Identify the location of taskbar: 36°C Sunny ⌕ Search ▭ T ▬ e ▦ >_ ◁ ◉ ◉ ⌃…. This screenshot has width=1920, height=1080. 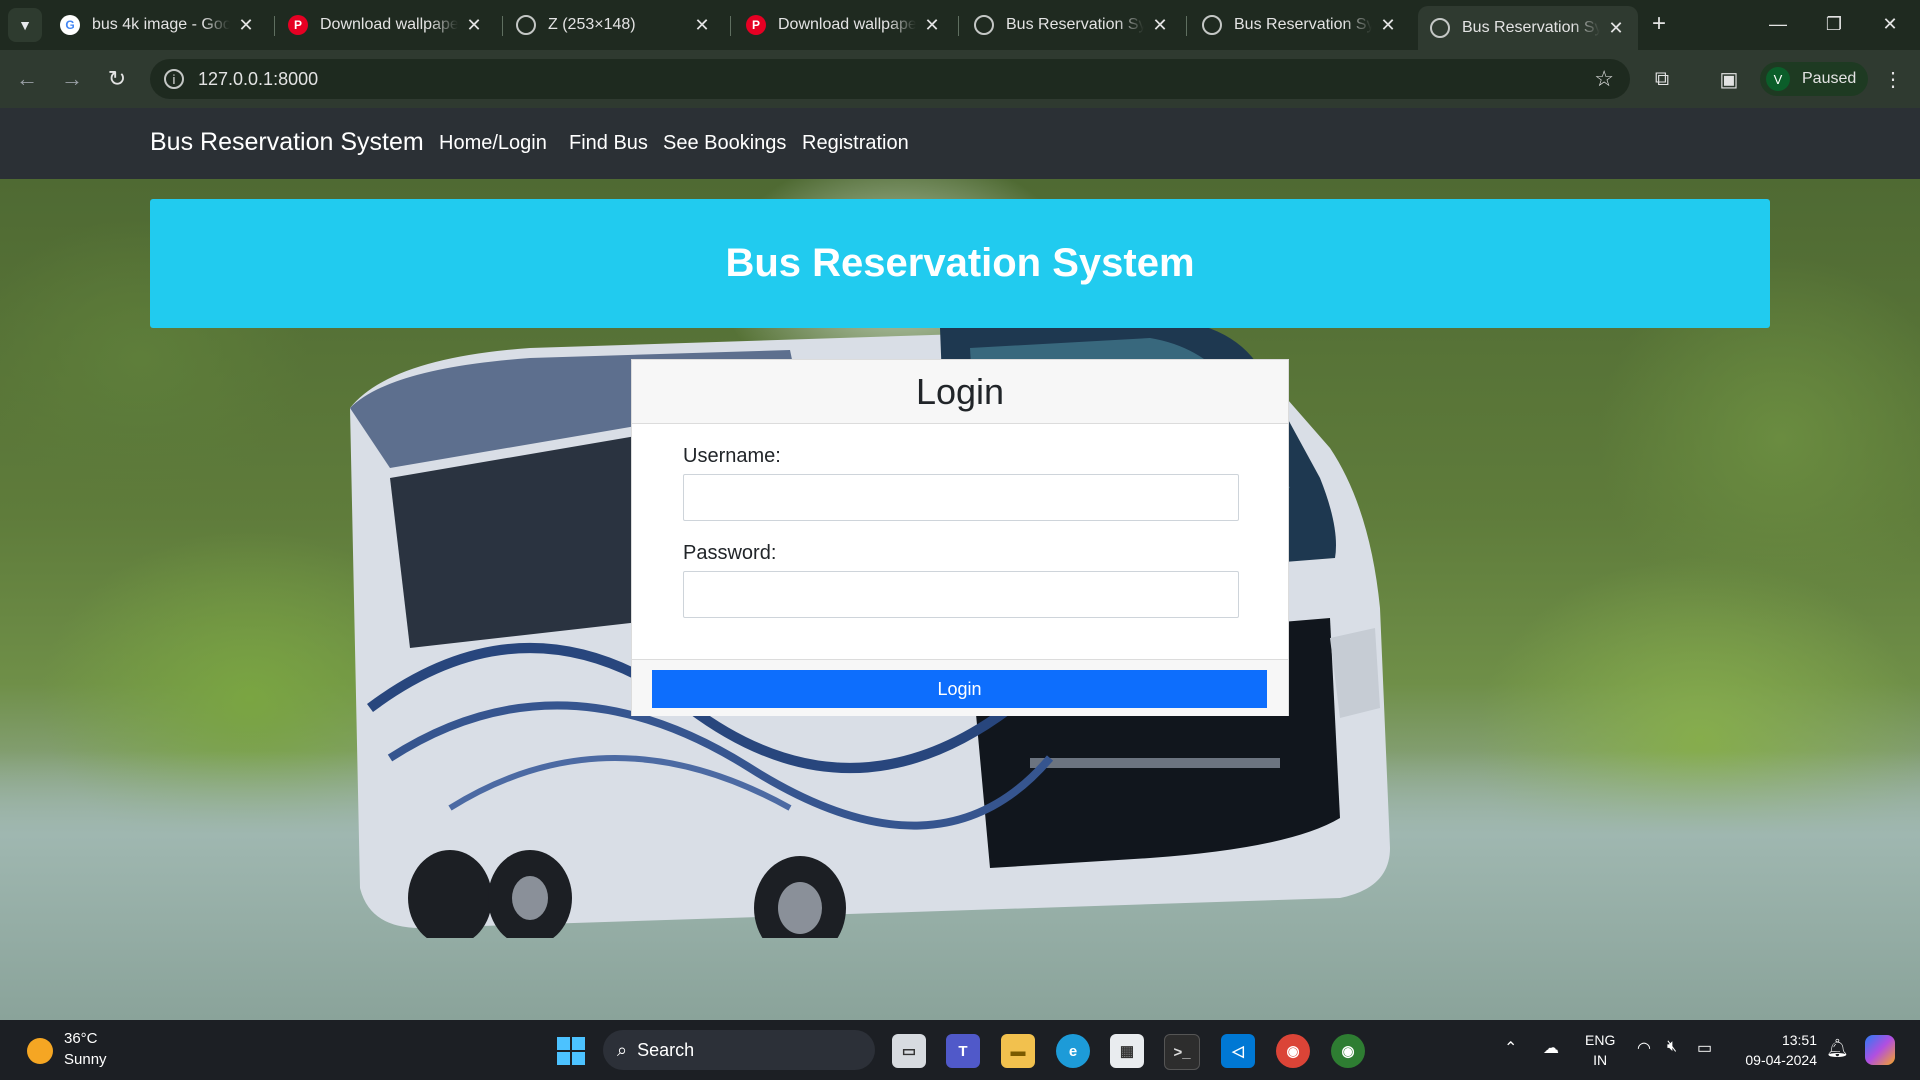
(960, 1050).